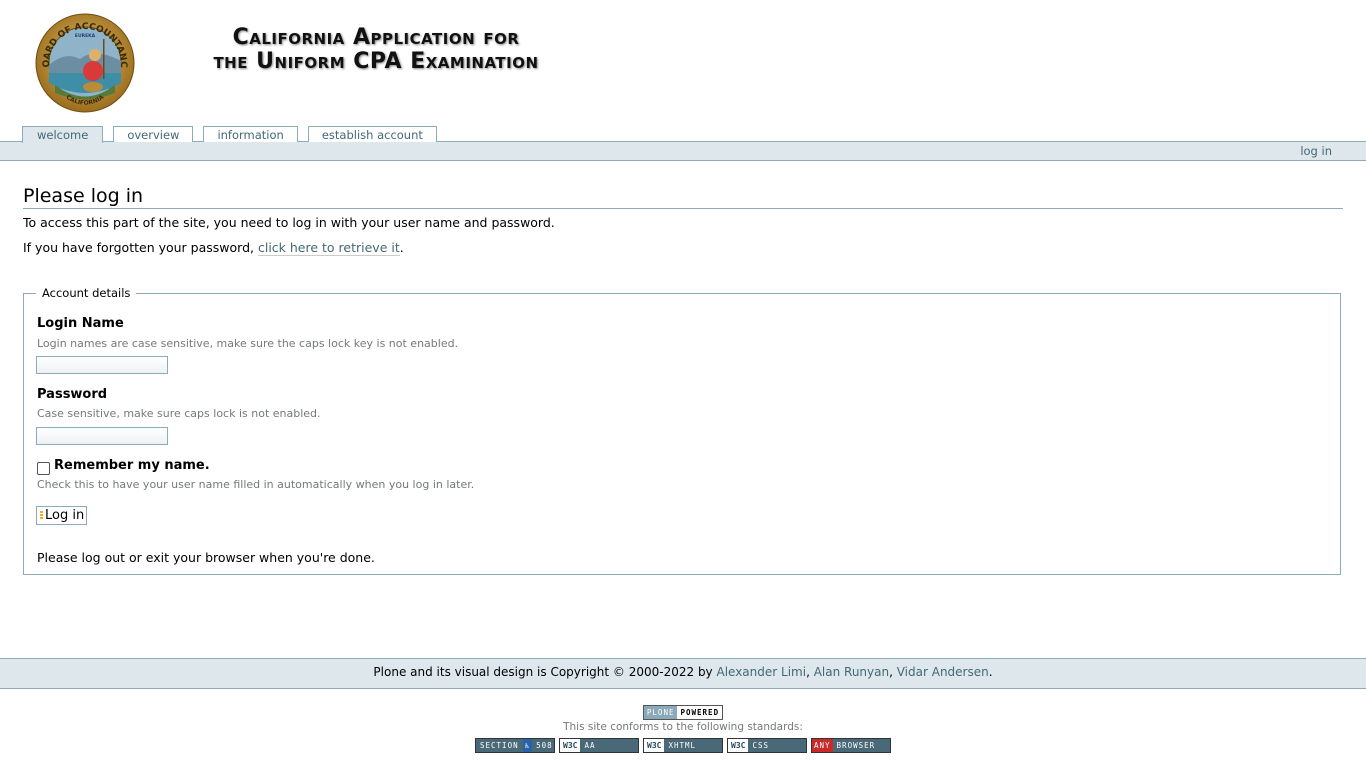 The height and width of the screenshot is (768, 1366). I want to click on personal-bar: log in, so click(683, 151).